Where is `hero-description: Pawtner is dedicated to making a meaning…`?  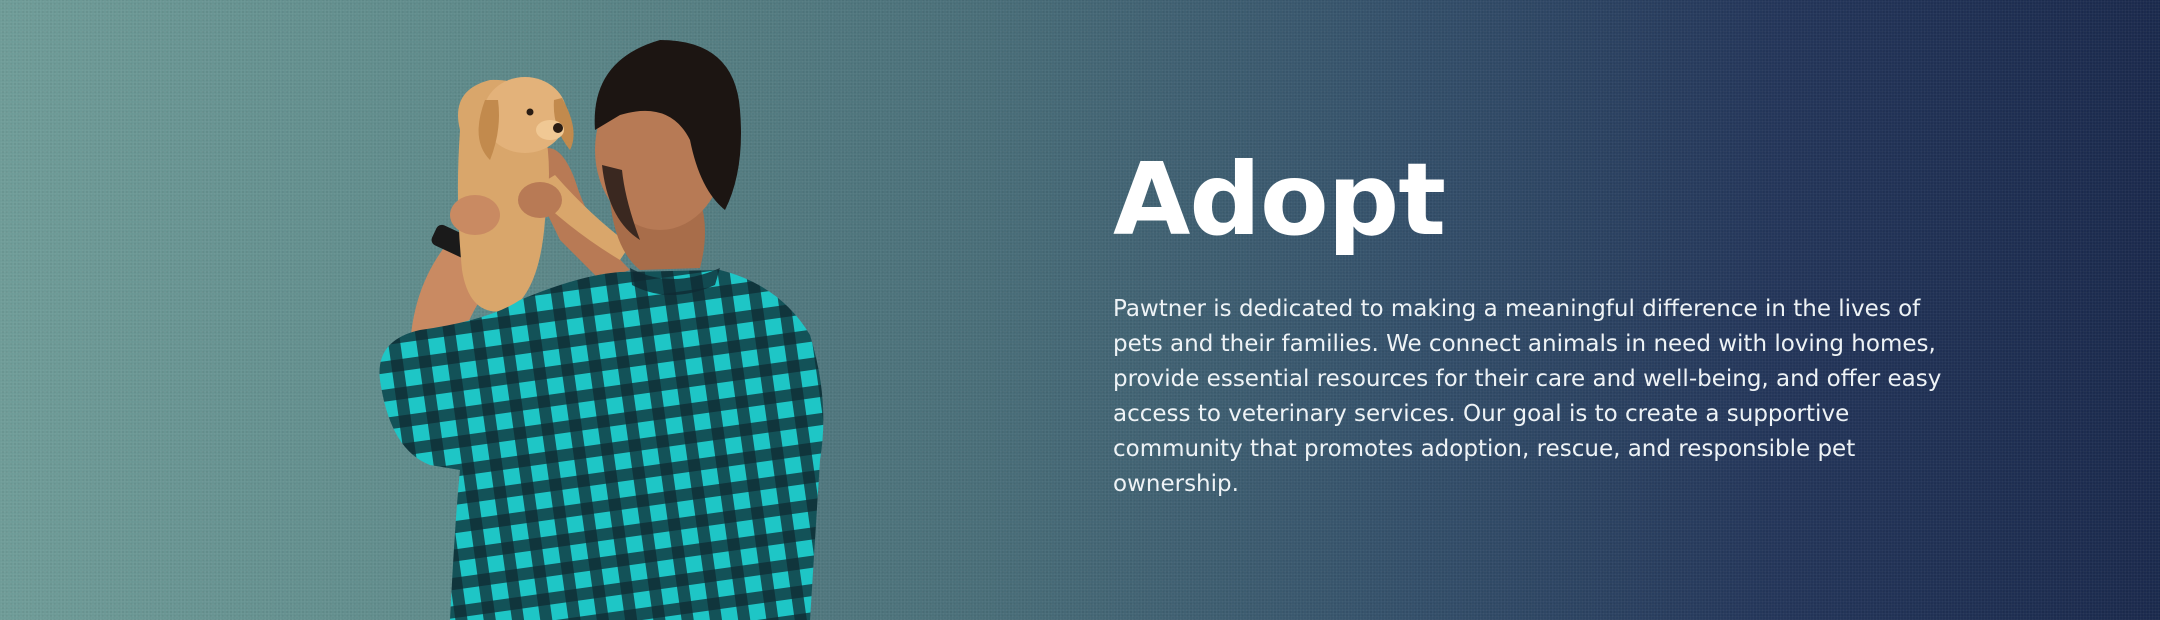 hero-description: Pawtner is dedicated to making a meaning… is located at coordinates (1527, 396).